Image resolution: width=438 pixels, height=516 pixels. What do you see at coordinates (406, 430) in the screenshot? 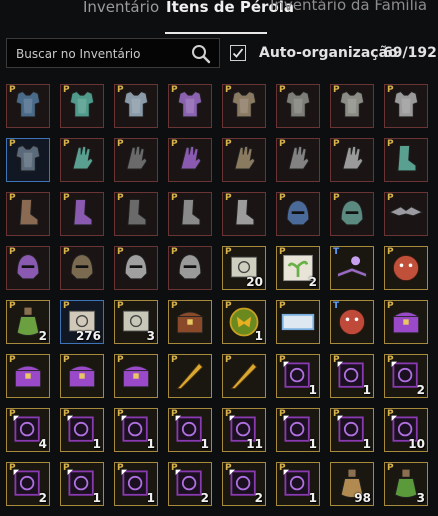
I see `inventory-slot: P 10` at bounding box center [406, 430].